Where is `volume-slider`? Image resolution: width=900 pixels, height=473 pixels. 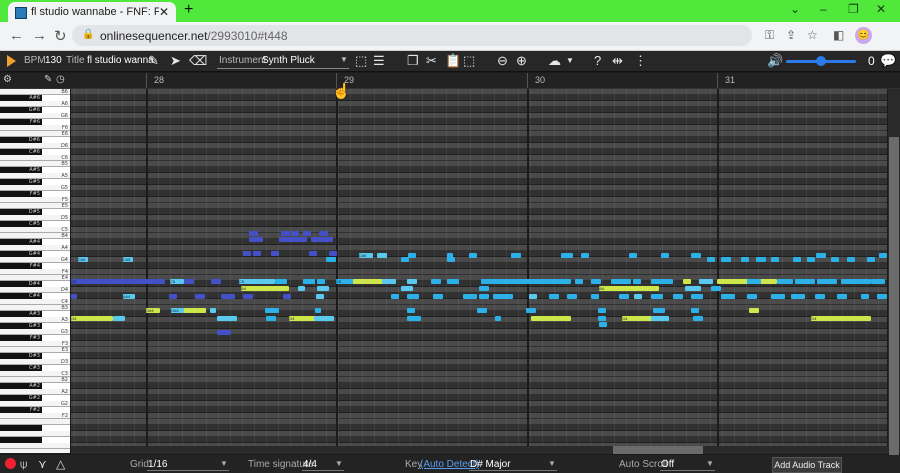
volume-slider is located at coordinates (821, 61).